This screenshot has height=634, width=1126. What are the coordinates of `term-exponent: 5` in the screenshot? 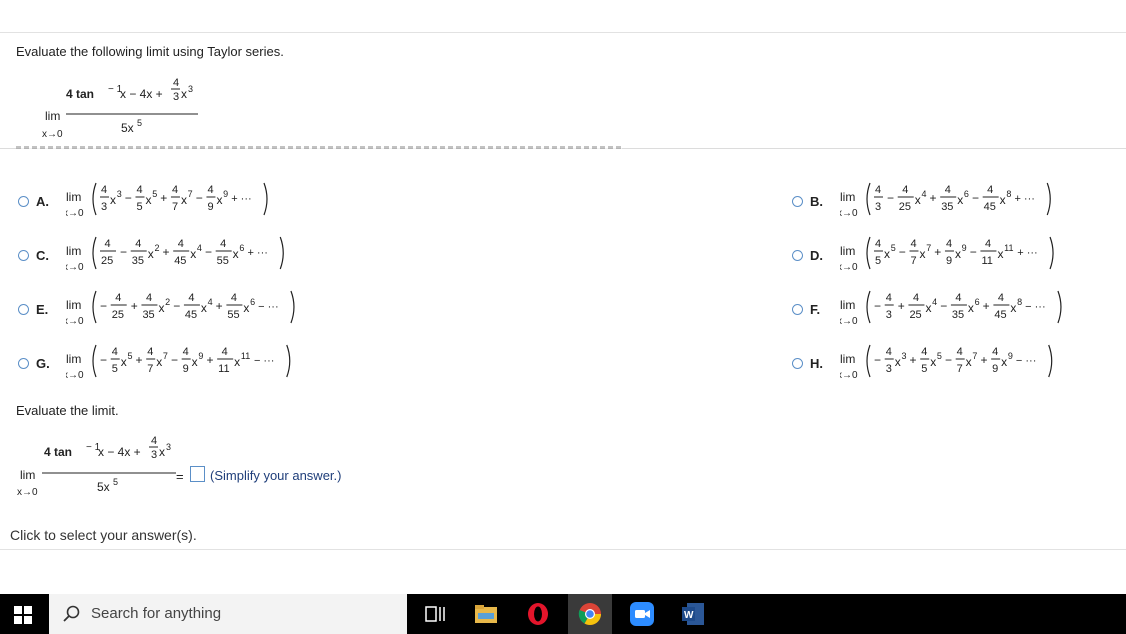 It's located at (939, 356).